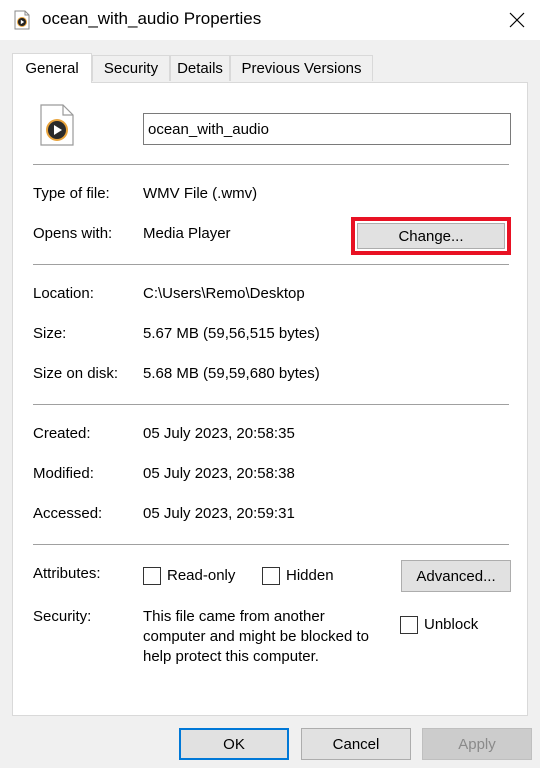 The image size is (540, 768). I want to click on tab-security: Security, so click(131, 68).